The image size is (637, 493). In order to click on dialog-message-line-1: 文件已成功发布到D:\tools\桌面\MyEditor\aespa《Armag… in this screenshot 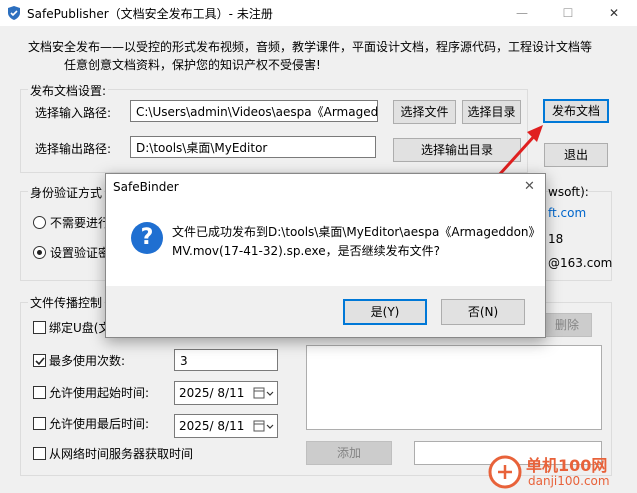, I will do `click(356, 232)`.